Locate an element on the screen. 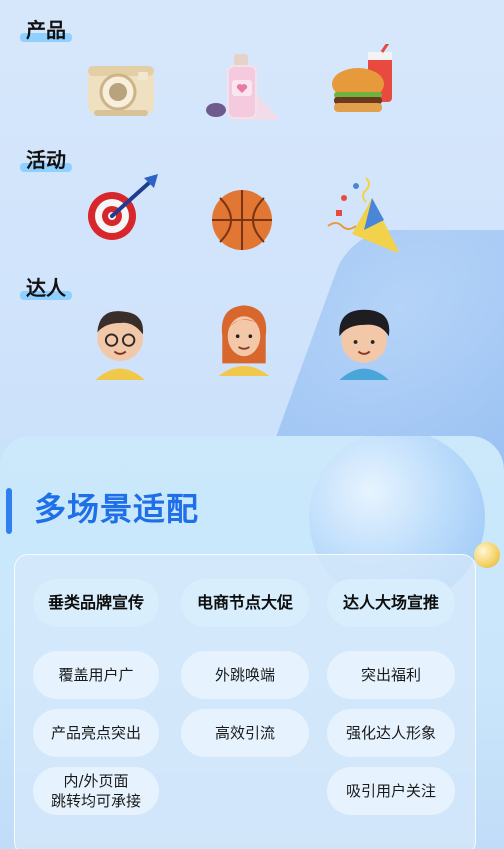  category-label-activities: 活动 is located at coordinates (46, 158).